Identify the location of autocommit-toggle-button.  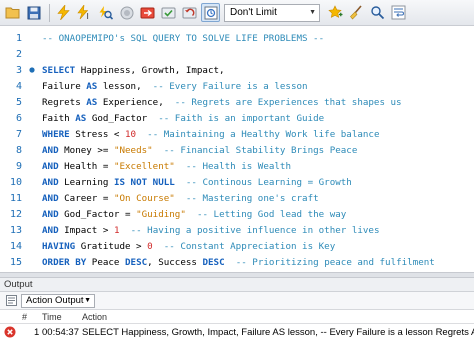
(210, 12).